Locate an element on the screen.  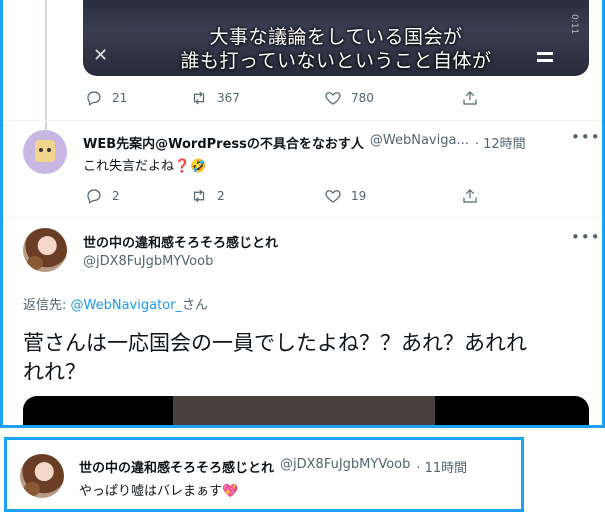
video-subtitle-line2: 誰も打っていないということ自体が is located at coordinates (336, 61).